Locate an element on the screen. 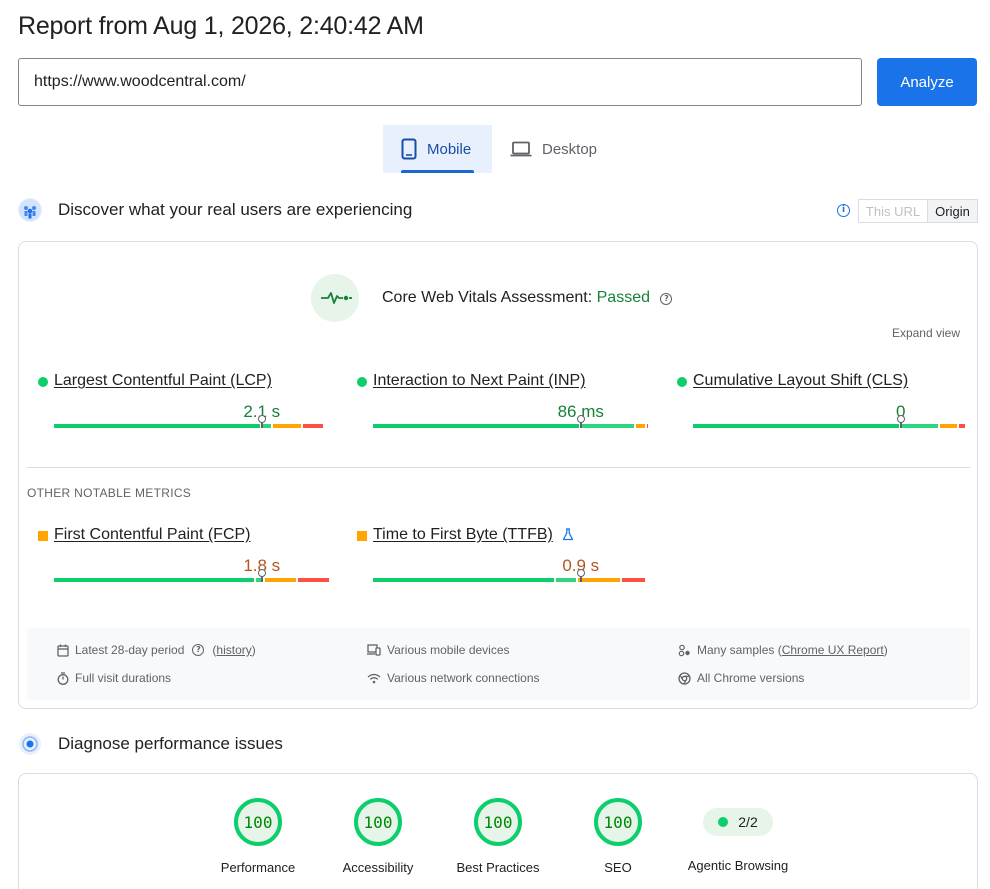 The width and height of the screenshot is (990, 889). score-best-practices: 100 Best Practices is located at coordinates (498, 836).